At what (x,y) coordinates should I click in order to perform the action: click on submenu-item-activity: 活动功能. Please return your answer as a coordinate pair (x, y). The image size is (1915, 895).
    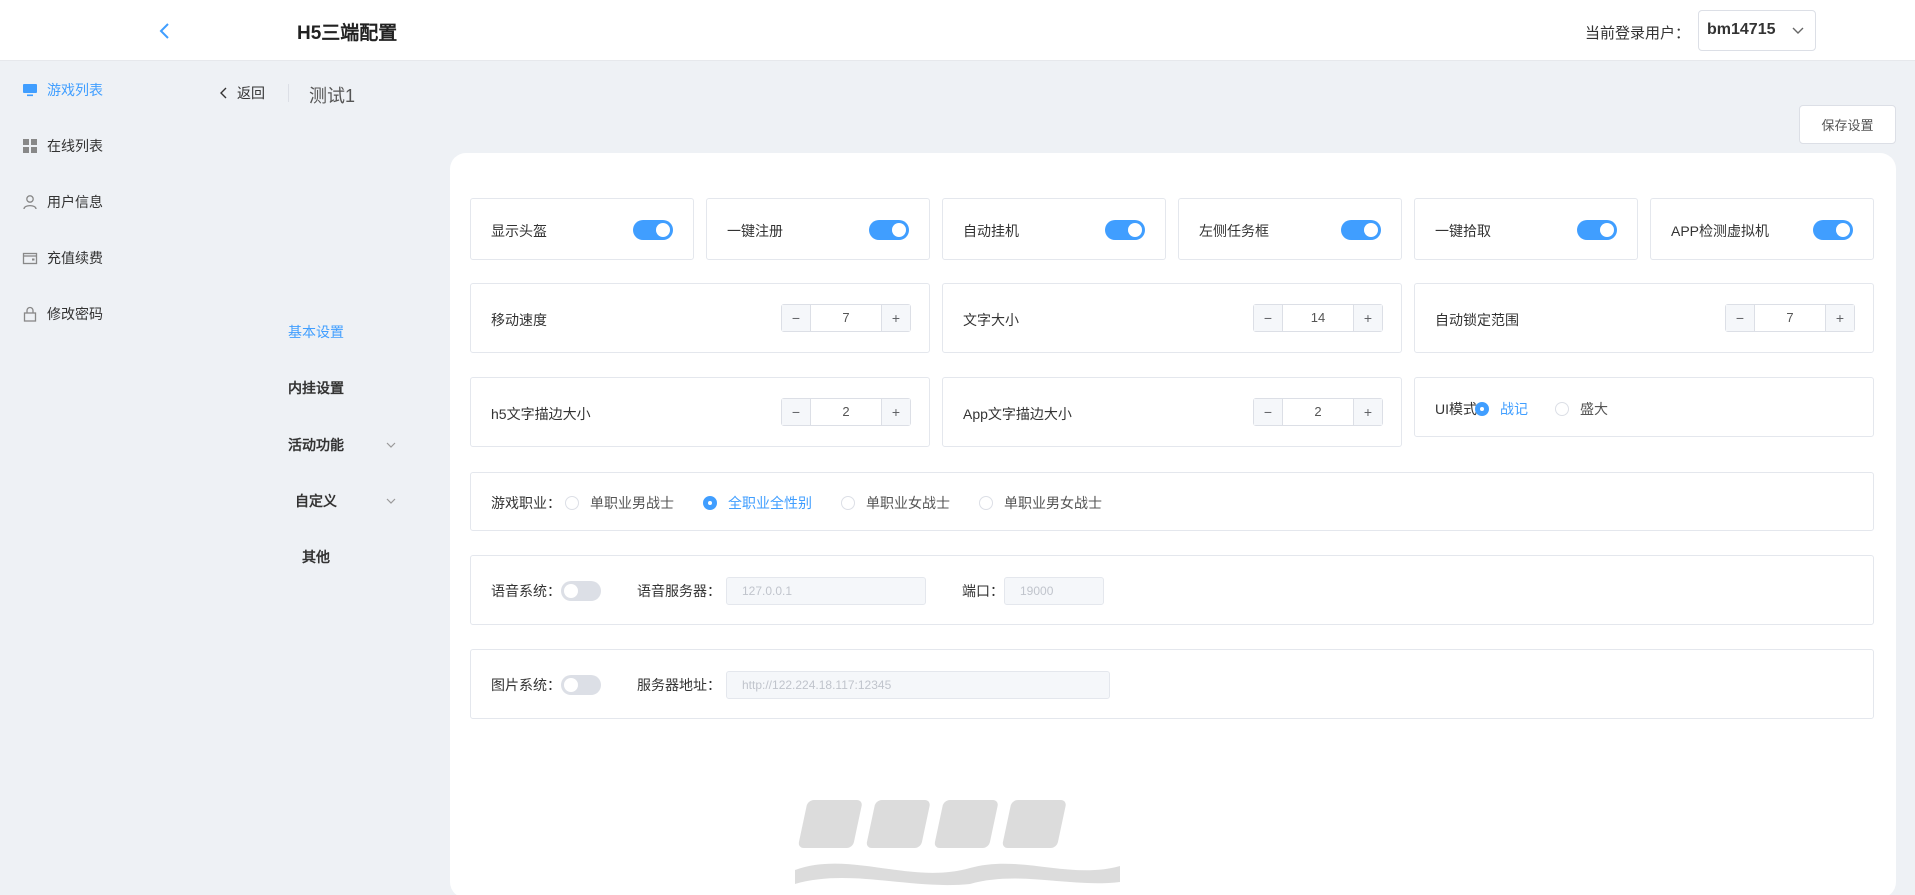
    Looking at the image, I should click on (316, 445).